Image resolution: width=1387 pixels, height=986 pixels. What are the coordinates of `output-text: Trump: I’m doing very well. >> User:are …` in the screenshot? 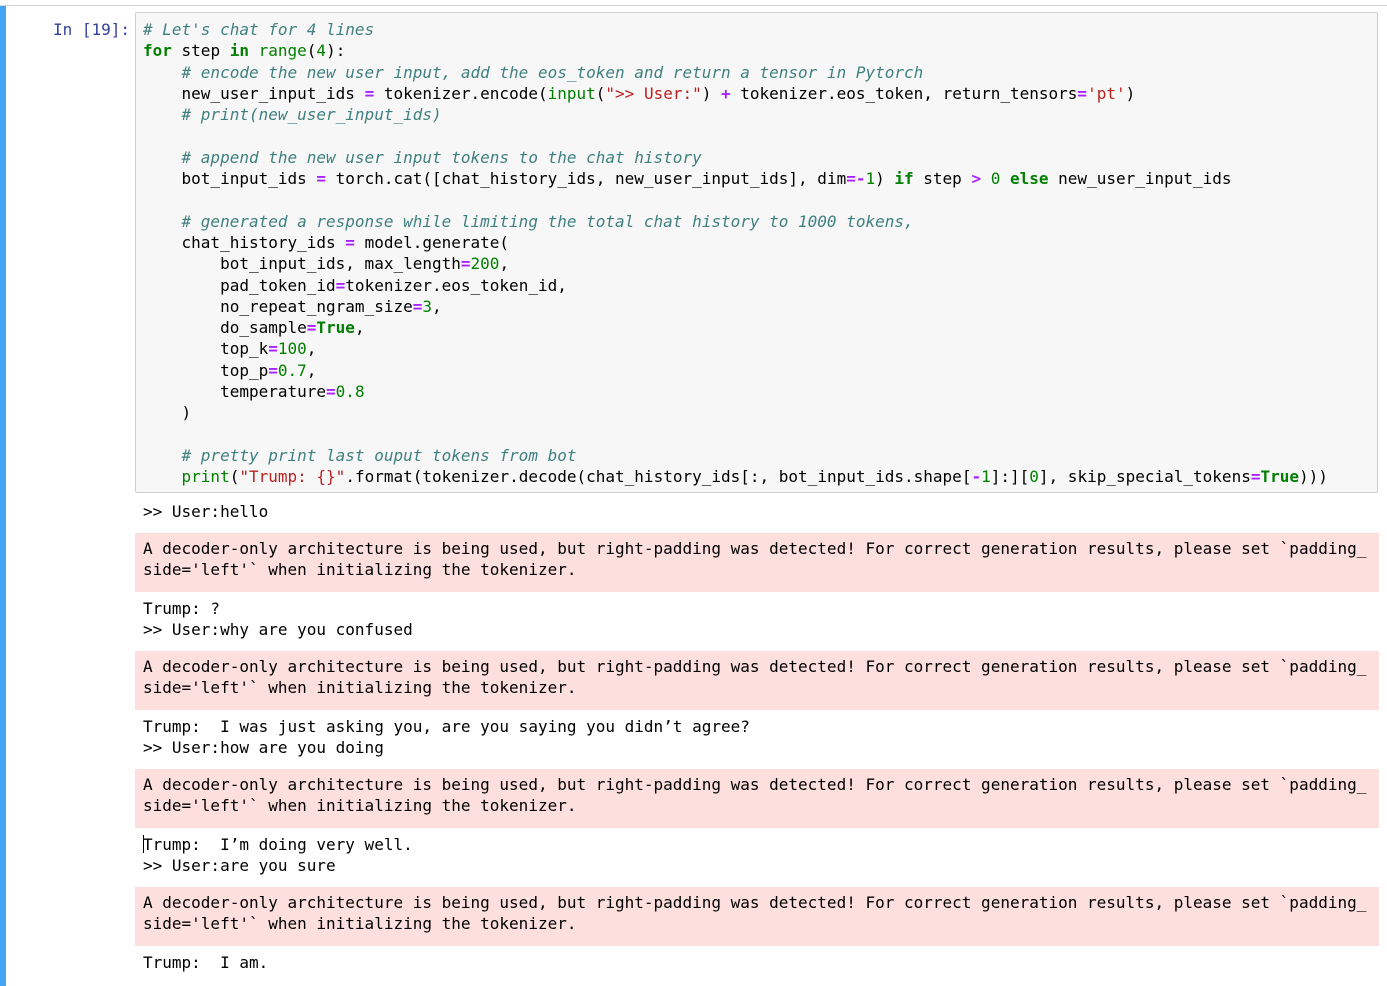 It's located at (278, 855).